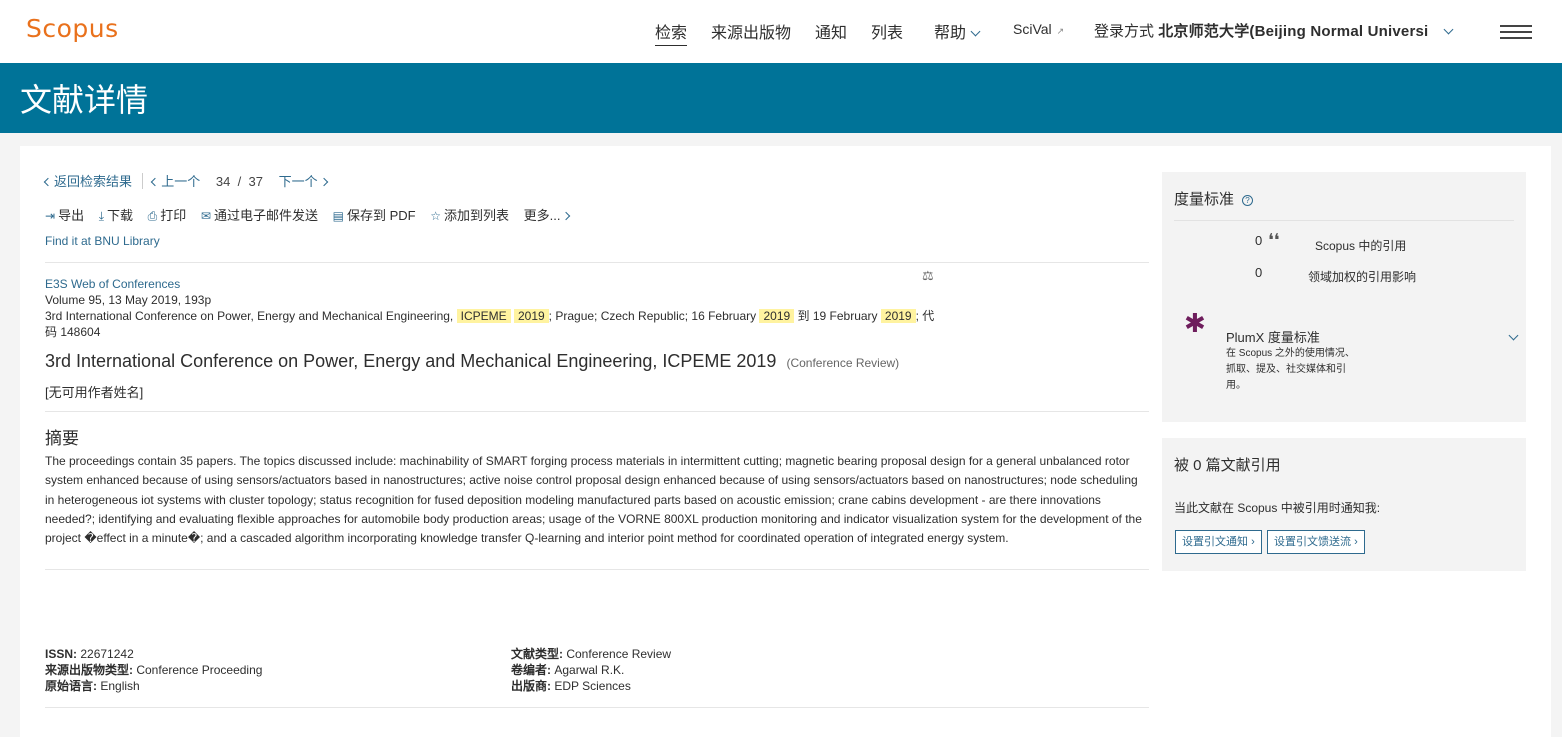 This screenshot has height=737, width=1562. What do you see at coordinates (831, 31) in the screenshot?
I see `nav-alerts: 通知` at bounding box center [831, 31].